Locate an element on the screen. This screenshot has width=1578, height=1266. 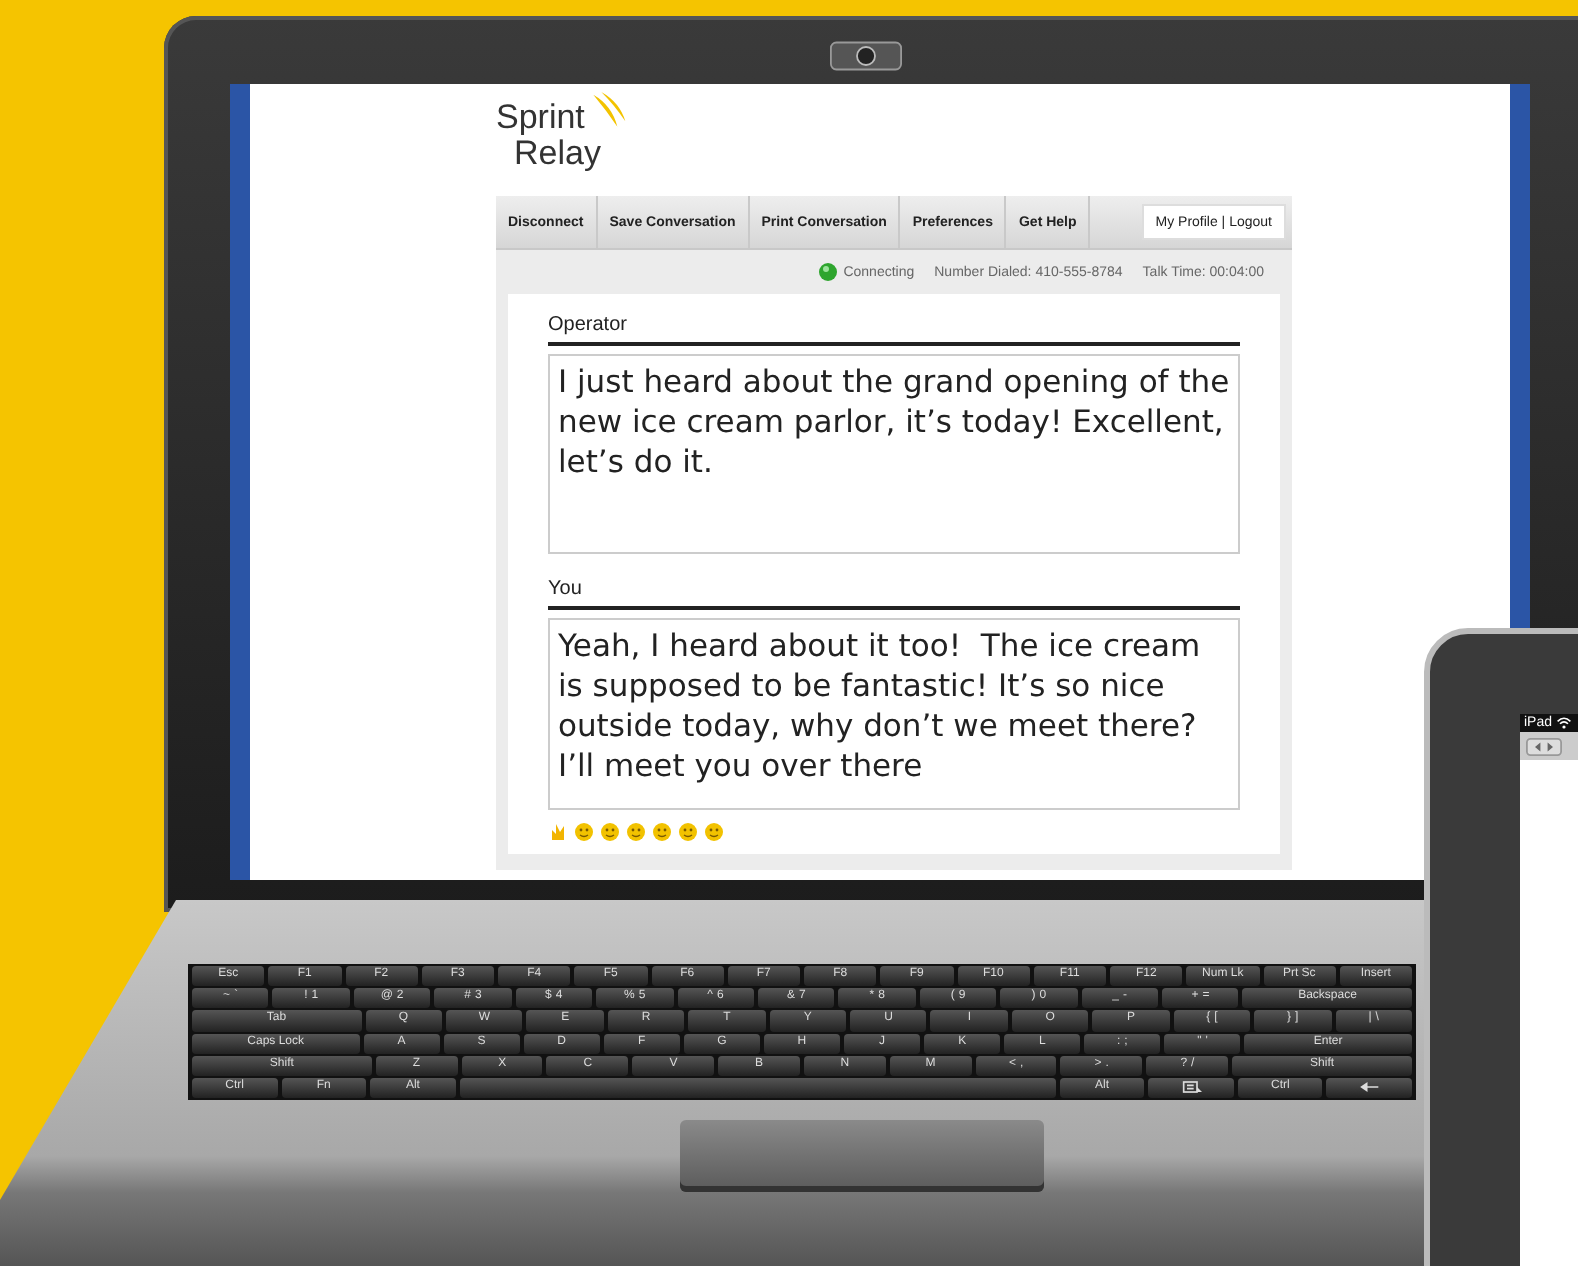
panel-heading: Operator is located at coordinates (894, 324).